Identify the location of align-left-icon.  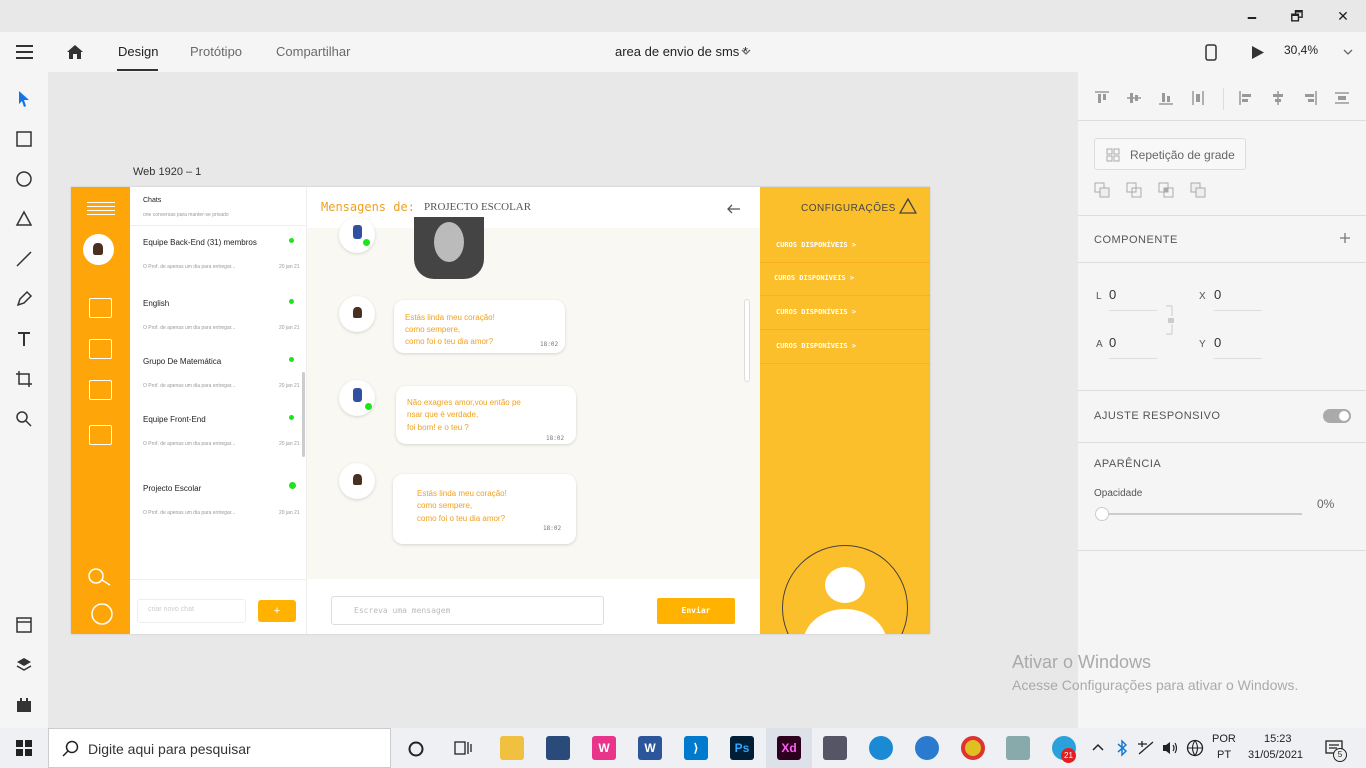
(1246, 98).